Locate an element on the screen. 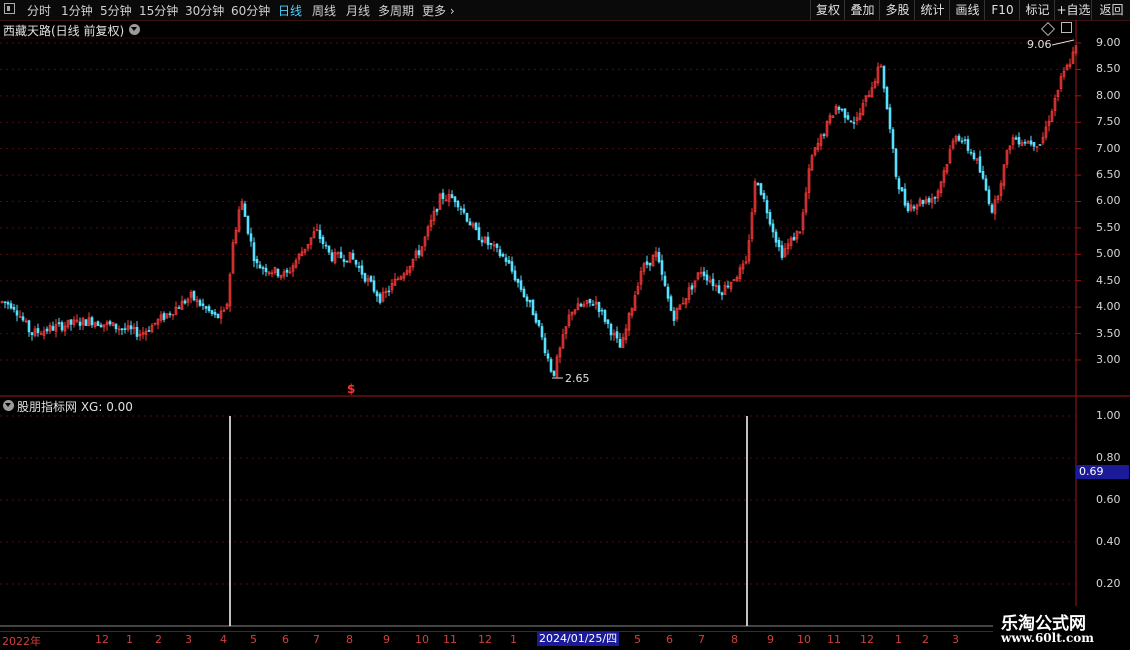 Image resolution: width=1130 pixels, height=650 pixels. high-price-label: 9.06 is located at coordinates (1039, 44).